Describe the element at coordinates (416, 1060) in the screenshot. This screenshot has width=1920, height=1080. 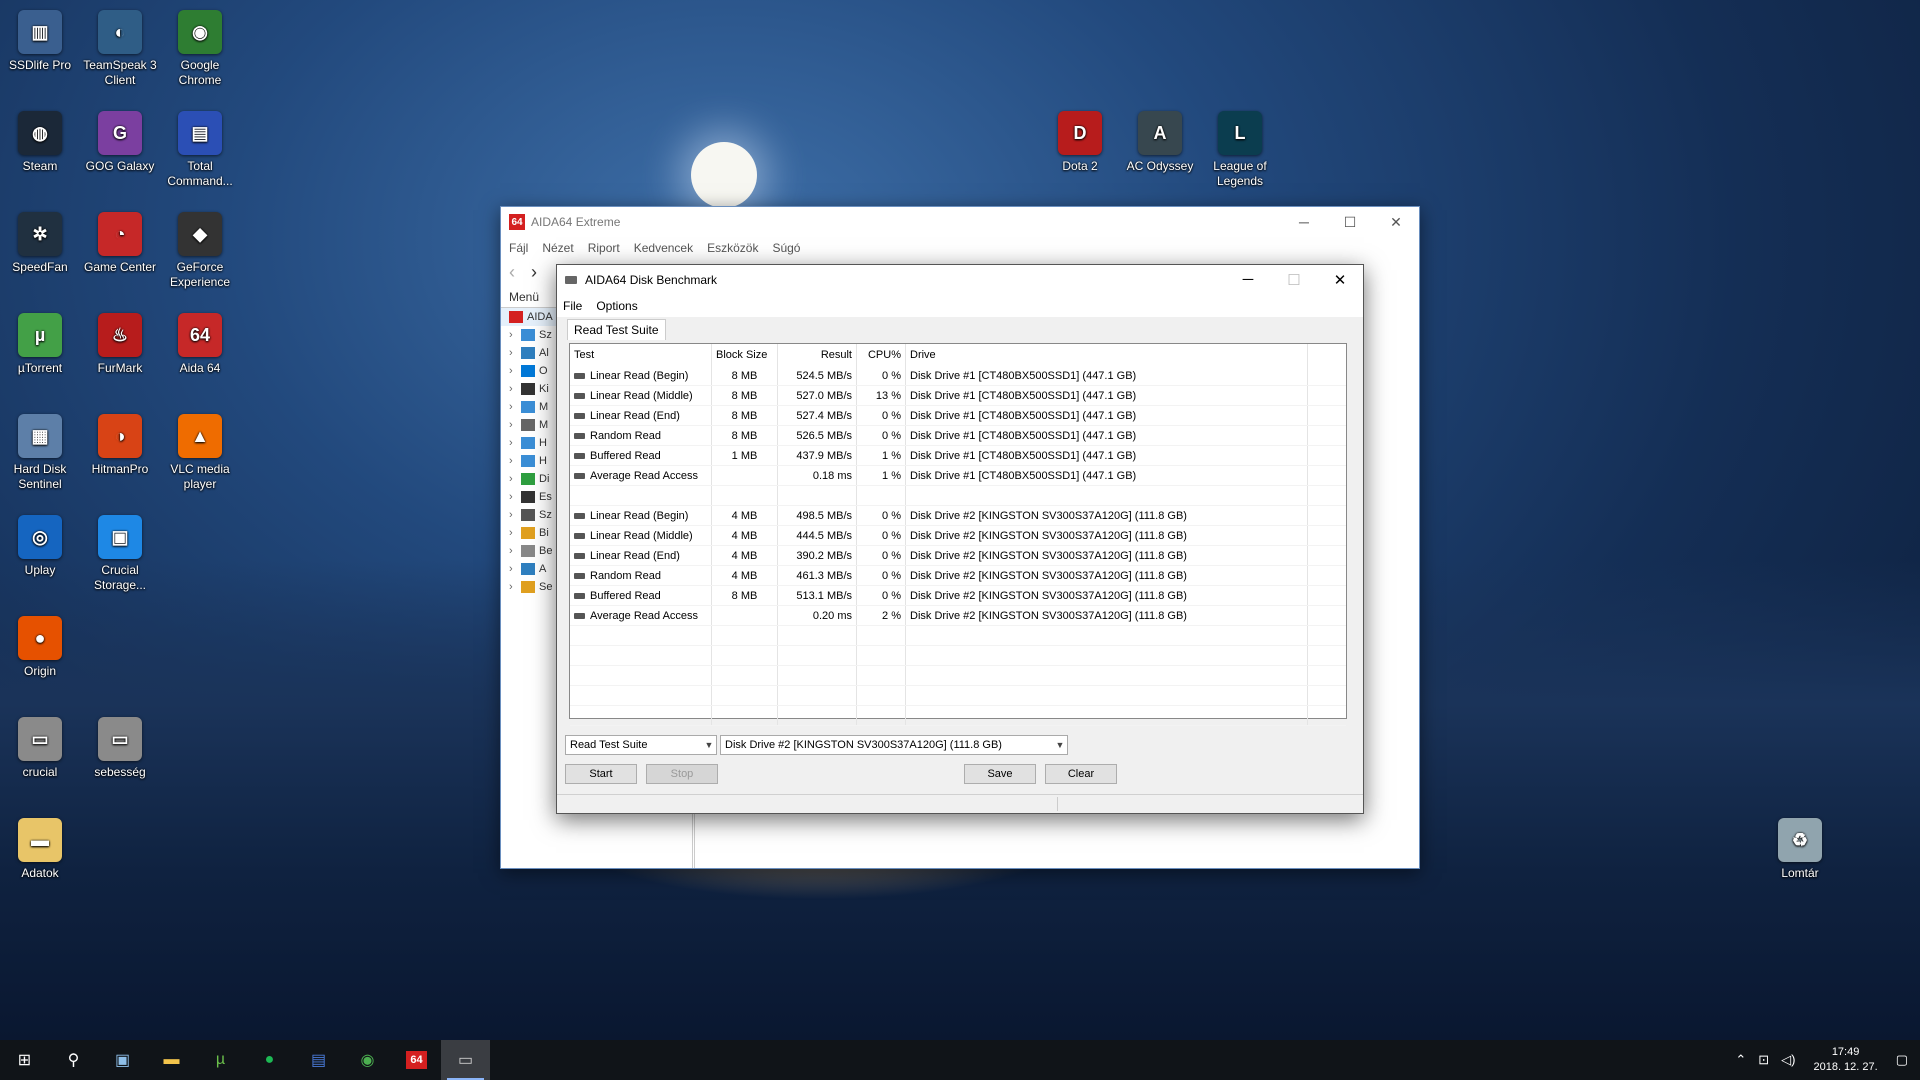
I see `aida64-taskbar-icon: 64` at that location.